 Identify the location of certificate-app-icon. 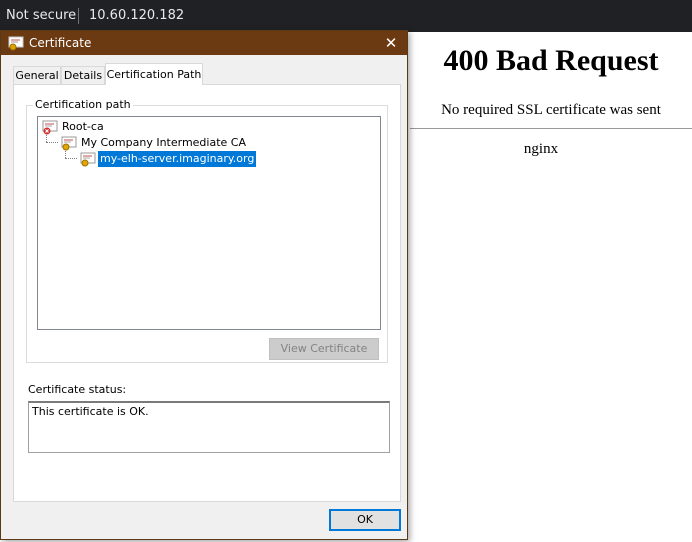
(16, 43).